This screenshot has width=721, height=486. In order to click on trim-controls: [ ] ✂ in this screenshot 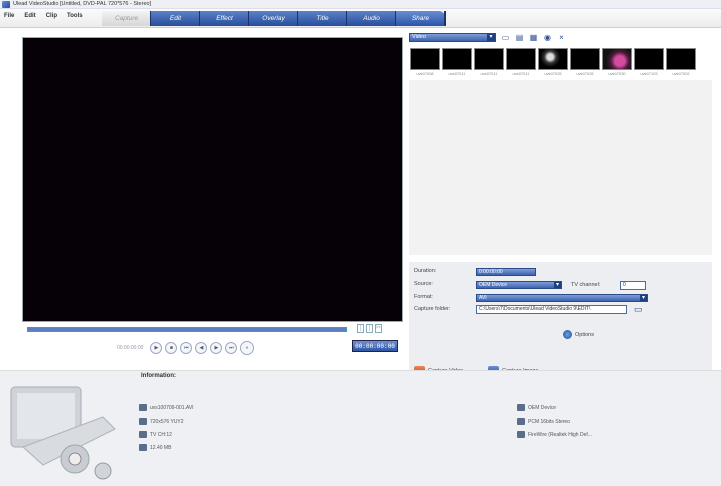, I will do `click(369, 328)`.